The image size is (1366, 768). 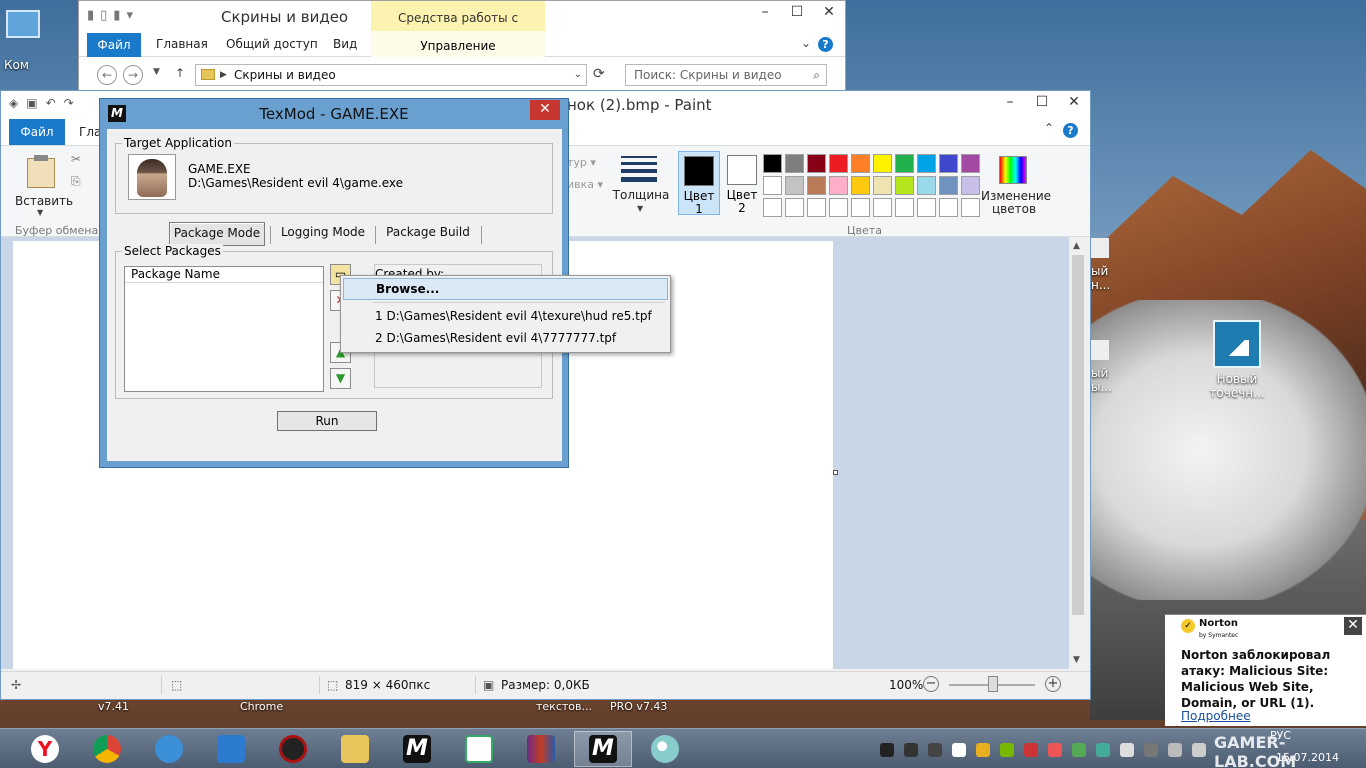 I want to click on tray-shield-icon, so click(x=983, y=750).